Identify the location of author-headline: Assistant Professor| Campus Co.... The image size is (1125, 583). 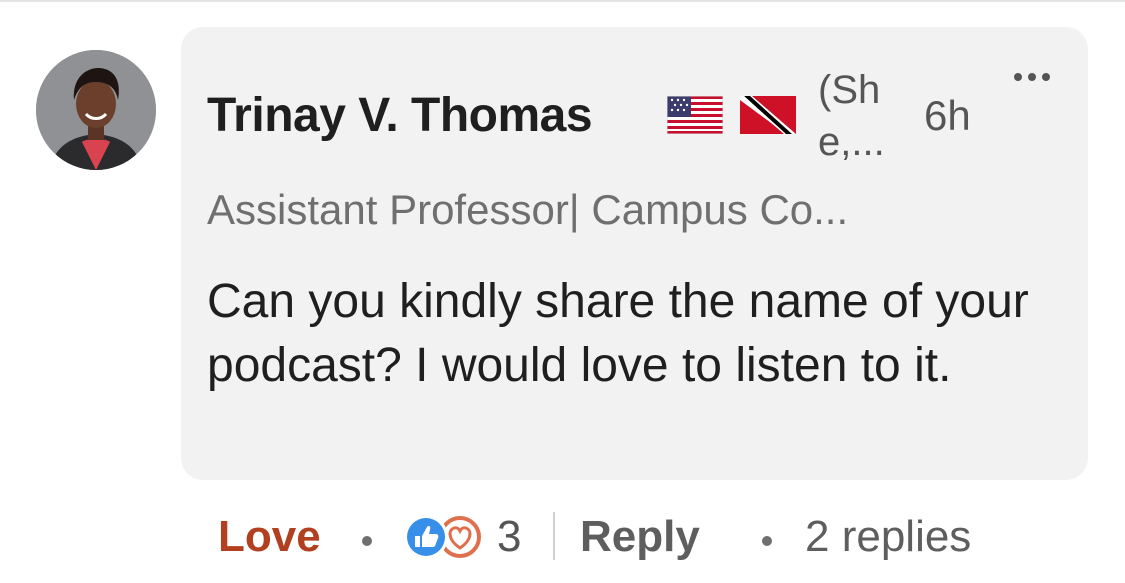
(528, 209).